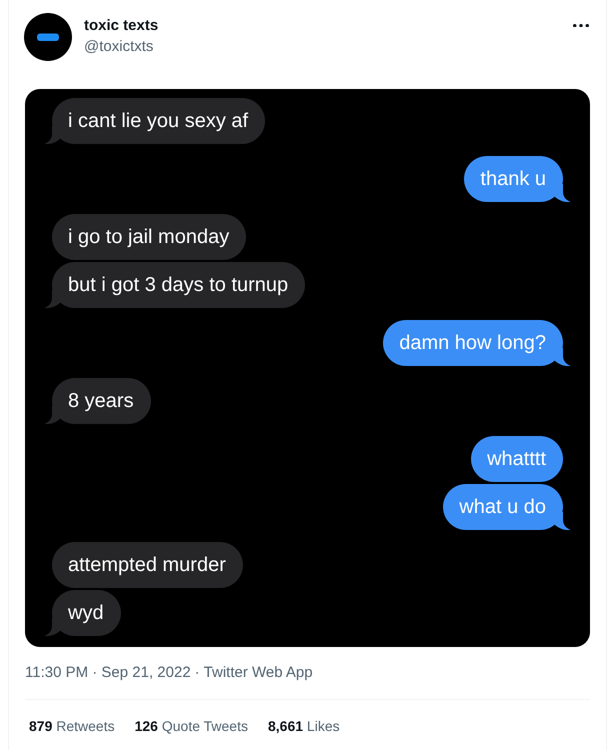  I want to click on message-bubble: i go to jail monday, so click(149, 237).